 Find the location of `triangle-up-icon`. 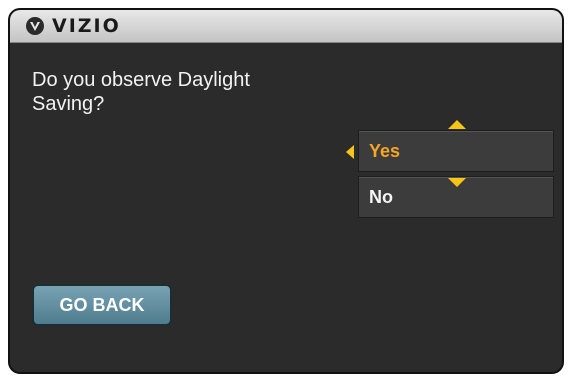

triangle-up-icon is located at coordinates (457, 124).